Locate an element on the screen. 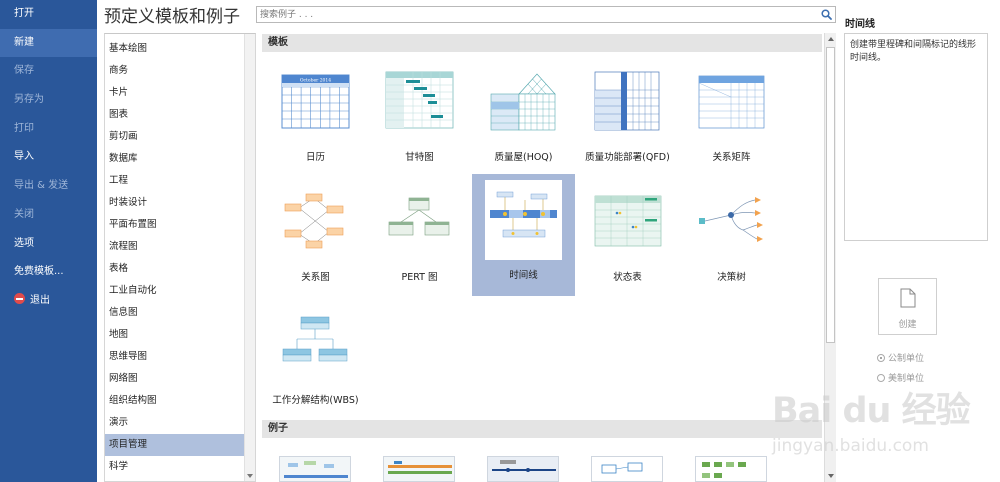 Image resolution: width=1000 pixels, height=482 pixels. template-label: 时间线 is located at coordinates (523, 275).